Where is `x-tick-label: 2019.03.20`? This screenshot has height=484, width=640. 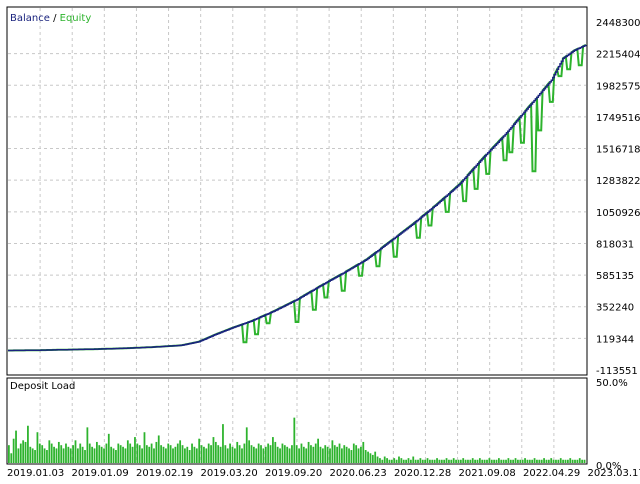
x-tick-label: 2019.03.20 is located at coordinates (229, 473).